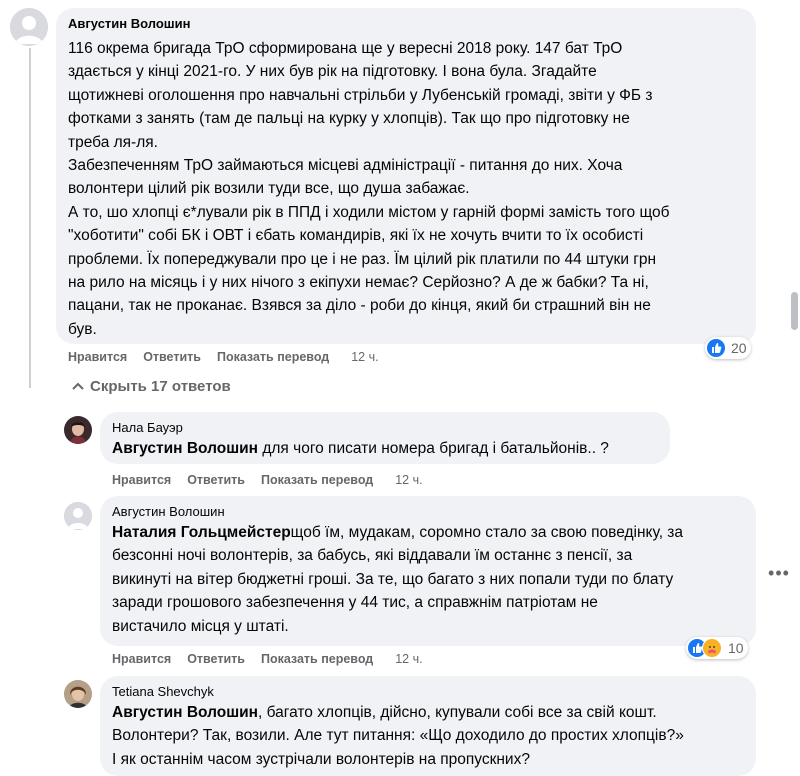 This screenshot has height=776, width=800. What do you see at coordinates (428, 511) in the screenshot?
I see `reply-author: Августин Волошин` at bounding box center [428, 511].